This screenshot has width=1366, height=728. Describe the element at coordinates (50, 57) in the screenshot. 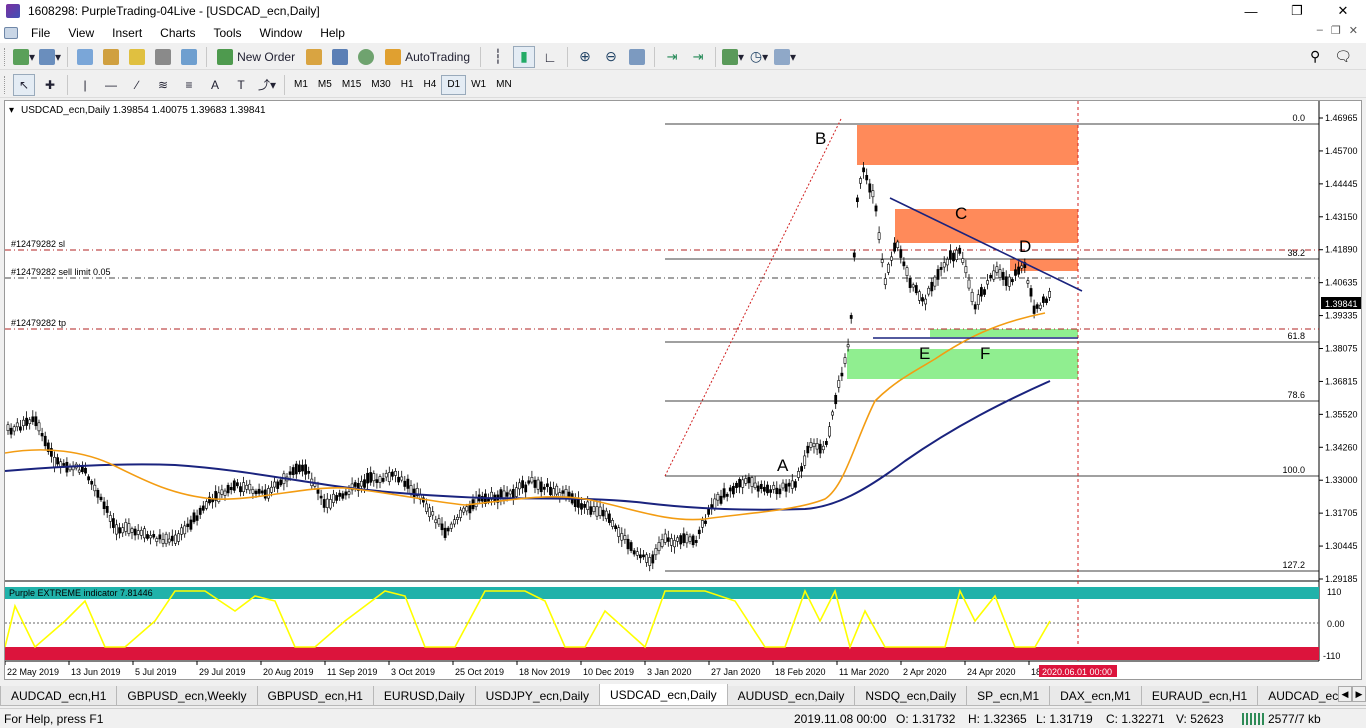

I see `profiles-button: ▾` at that location.